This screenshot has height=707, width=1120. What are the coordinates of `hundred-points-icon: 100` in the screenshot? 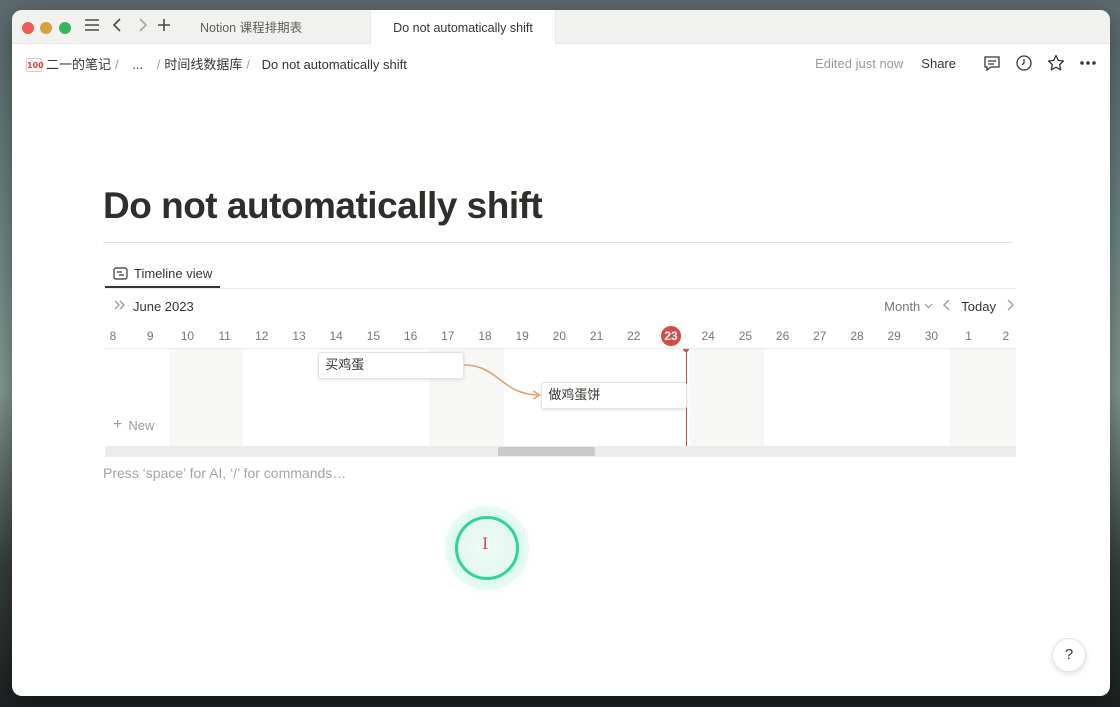 It's located at (35, 65).